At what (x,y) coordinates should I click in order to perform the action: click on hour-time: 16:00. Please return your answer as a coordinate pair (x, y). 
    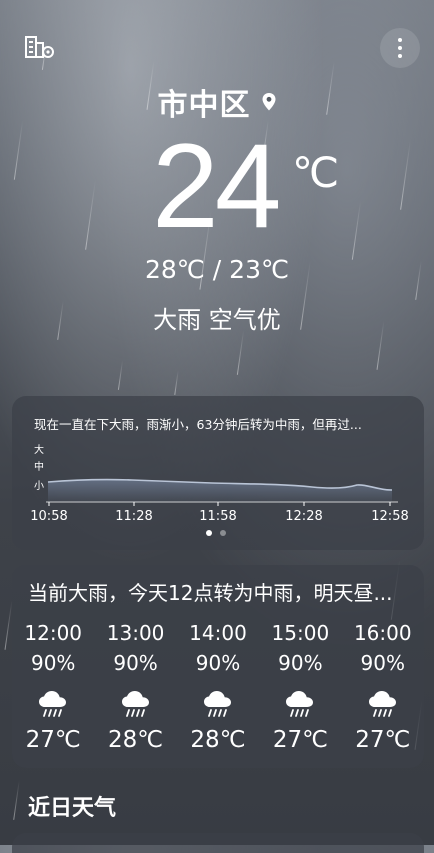
    Looking at the image, I should click on (382, 633).